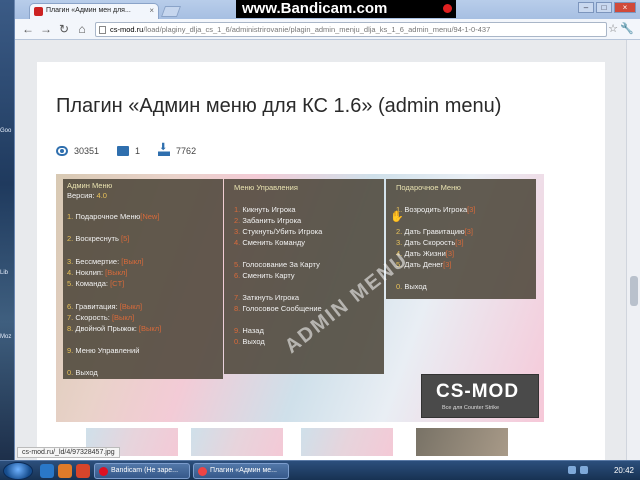 This screenshot has width=640, height=480. I want to click on menu-item: 3. Стукнуть/Убить Игрока, so click(278, 231).